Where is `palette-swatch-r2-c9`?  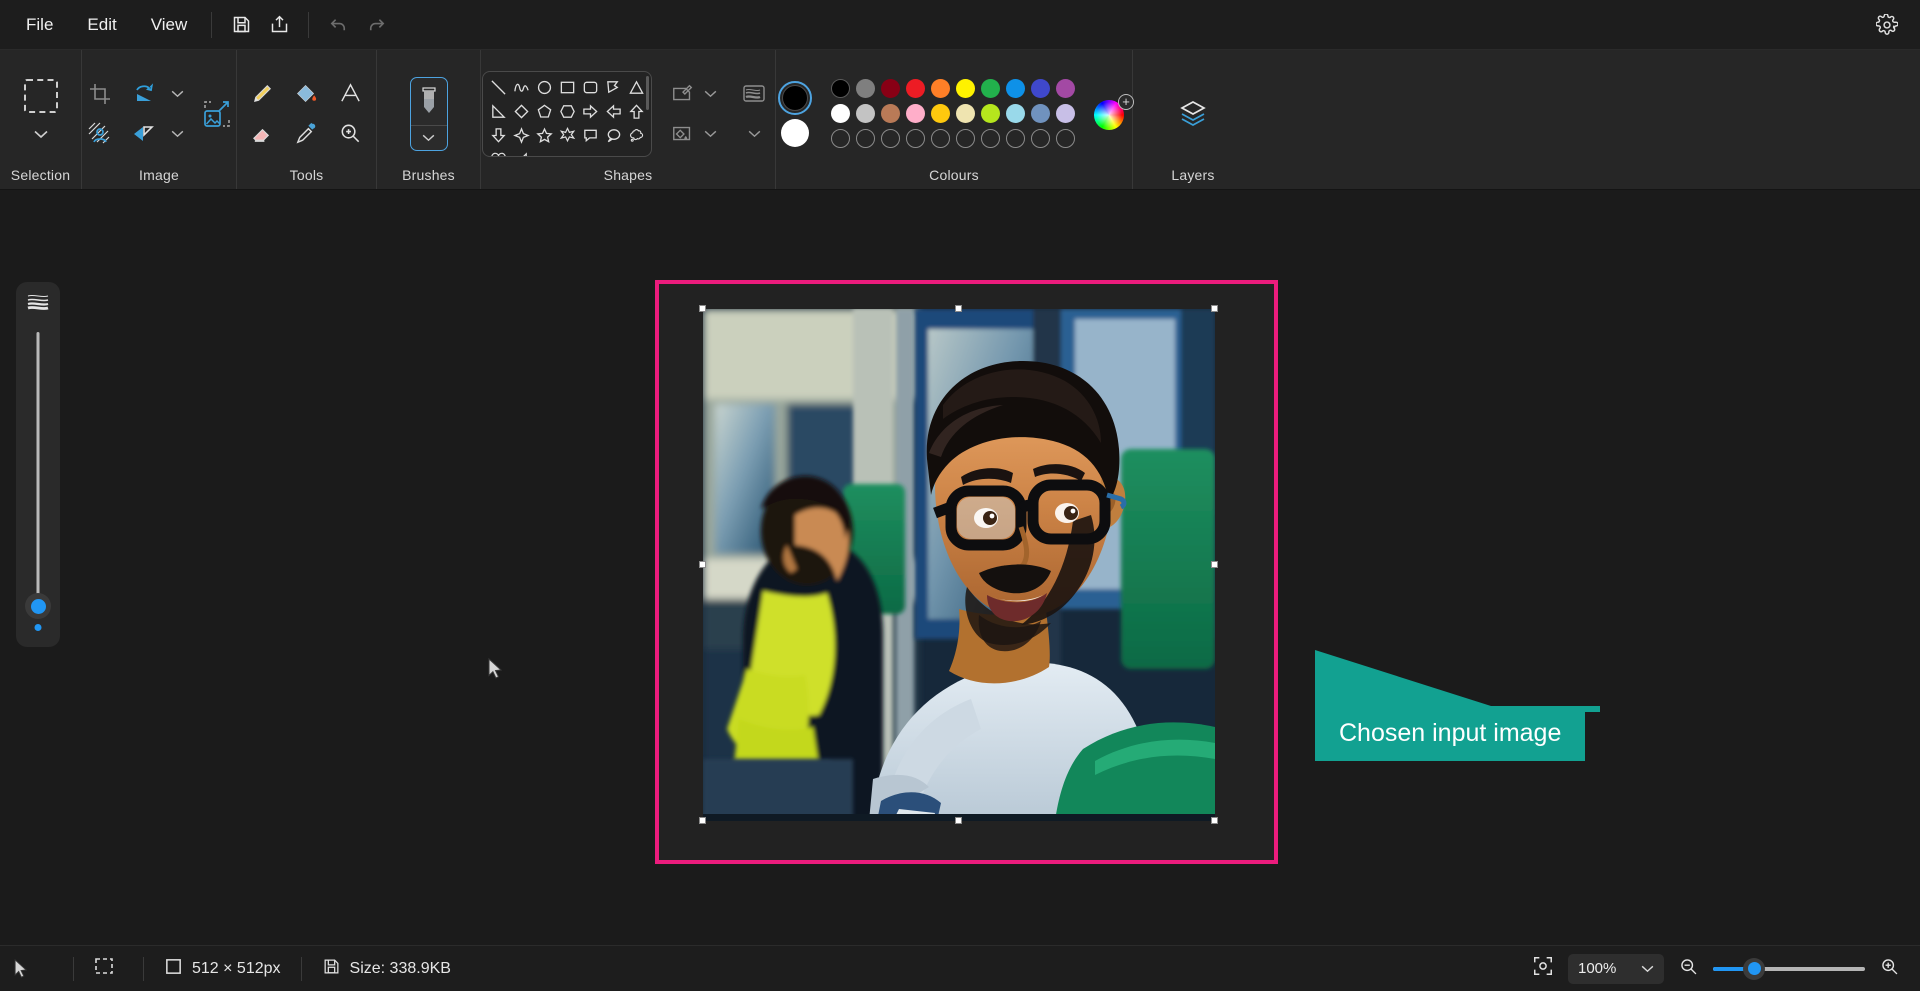 palette-swatch-r2-c9 is located at coordinates (1040, 113).